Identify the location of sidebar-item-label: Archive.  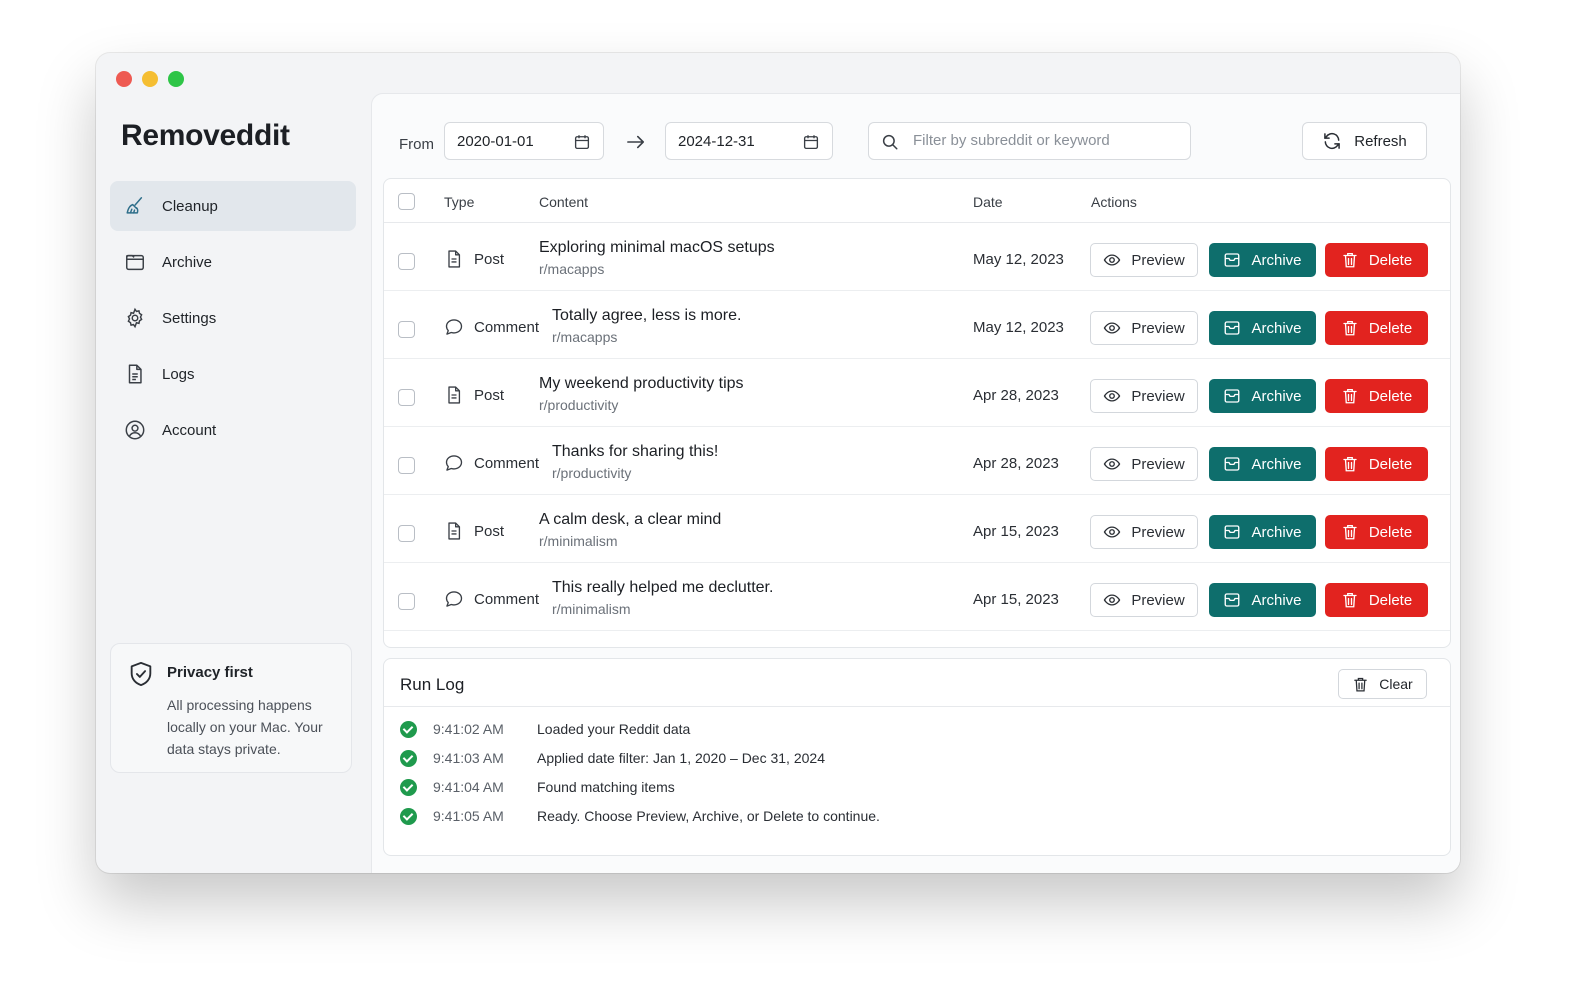
(187, 262).